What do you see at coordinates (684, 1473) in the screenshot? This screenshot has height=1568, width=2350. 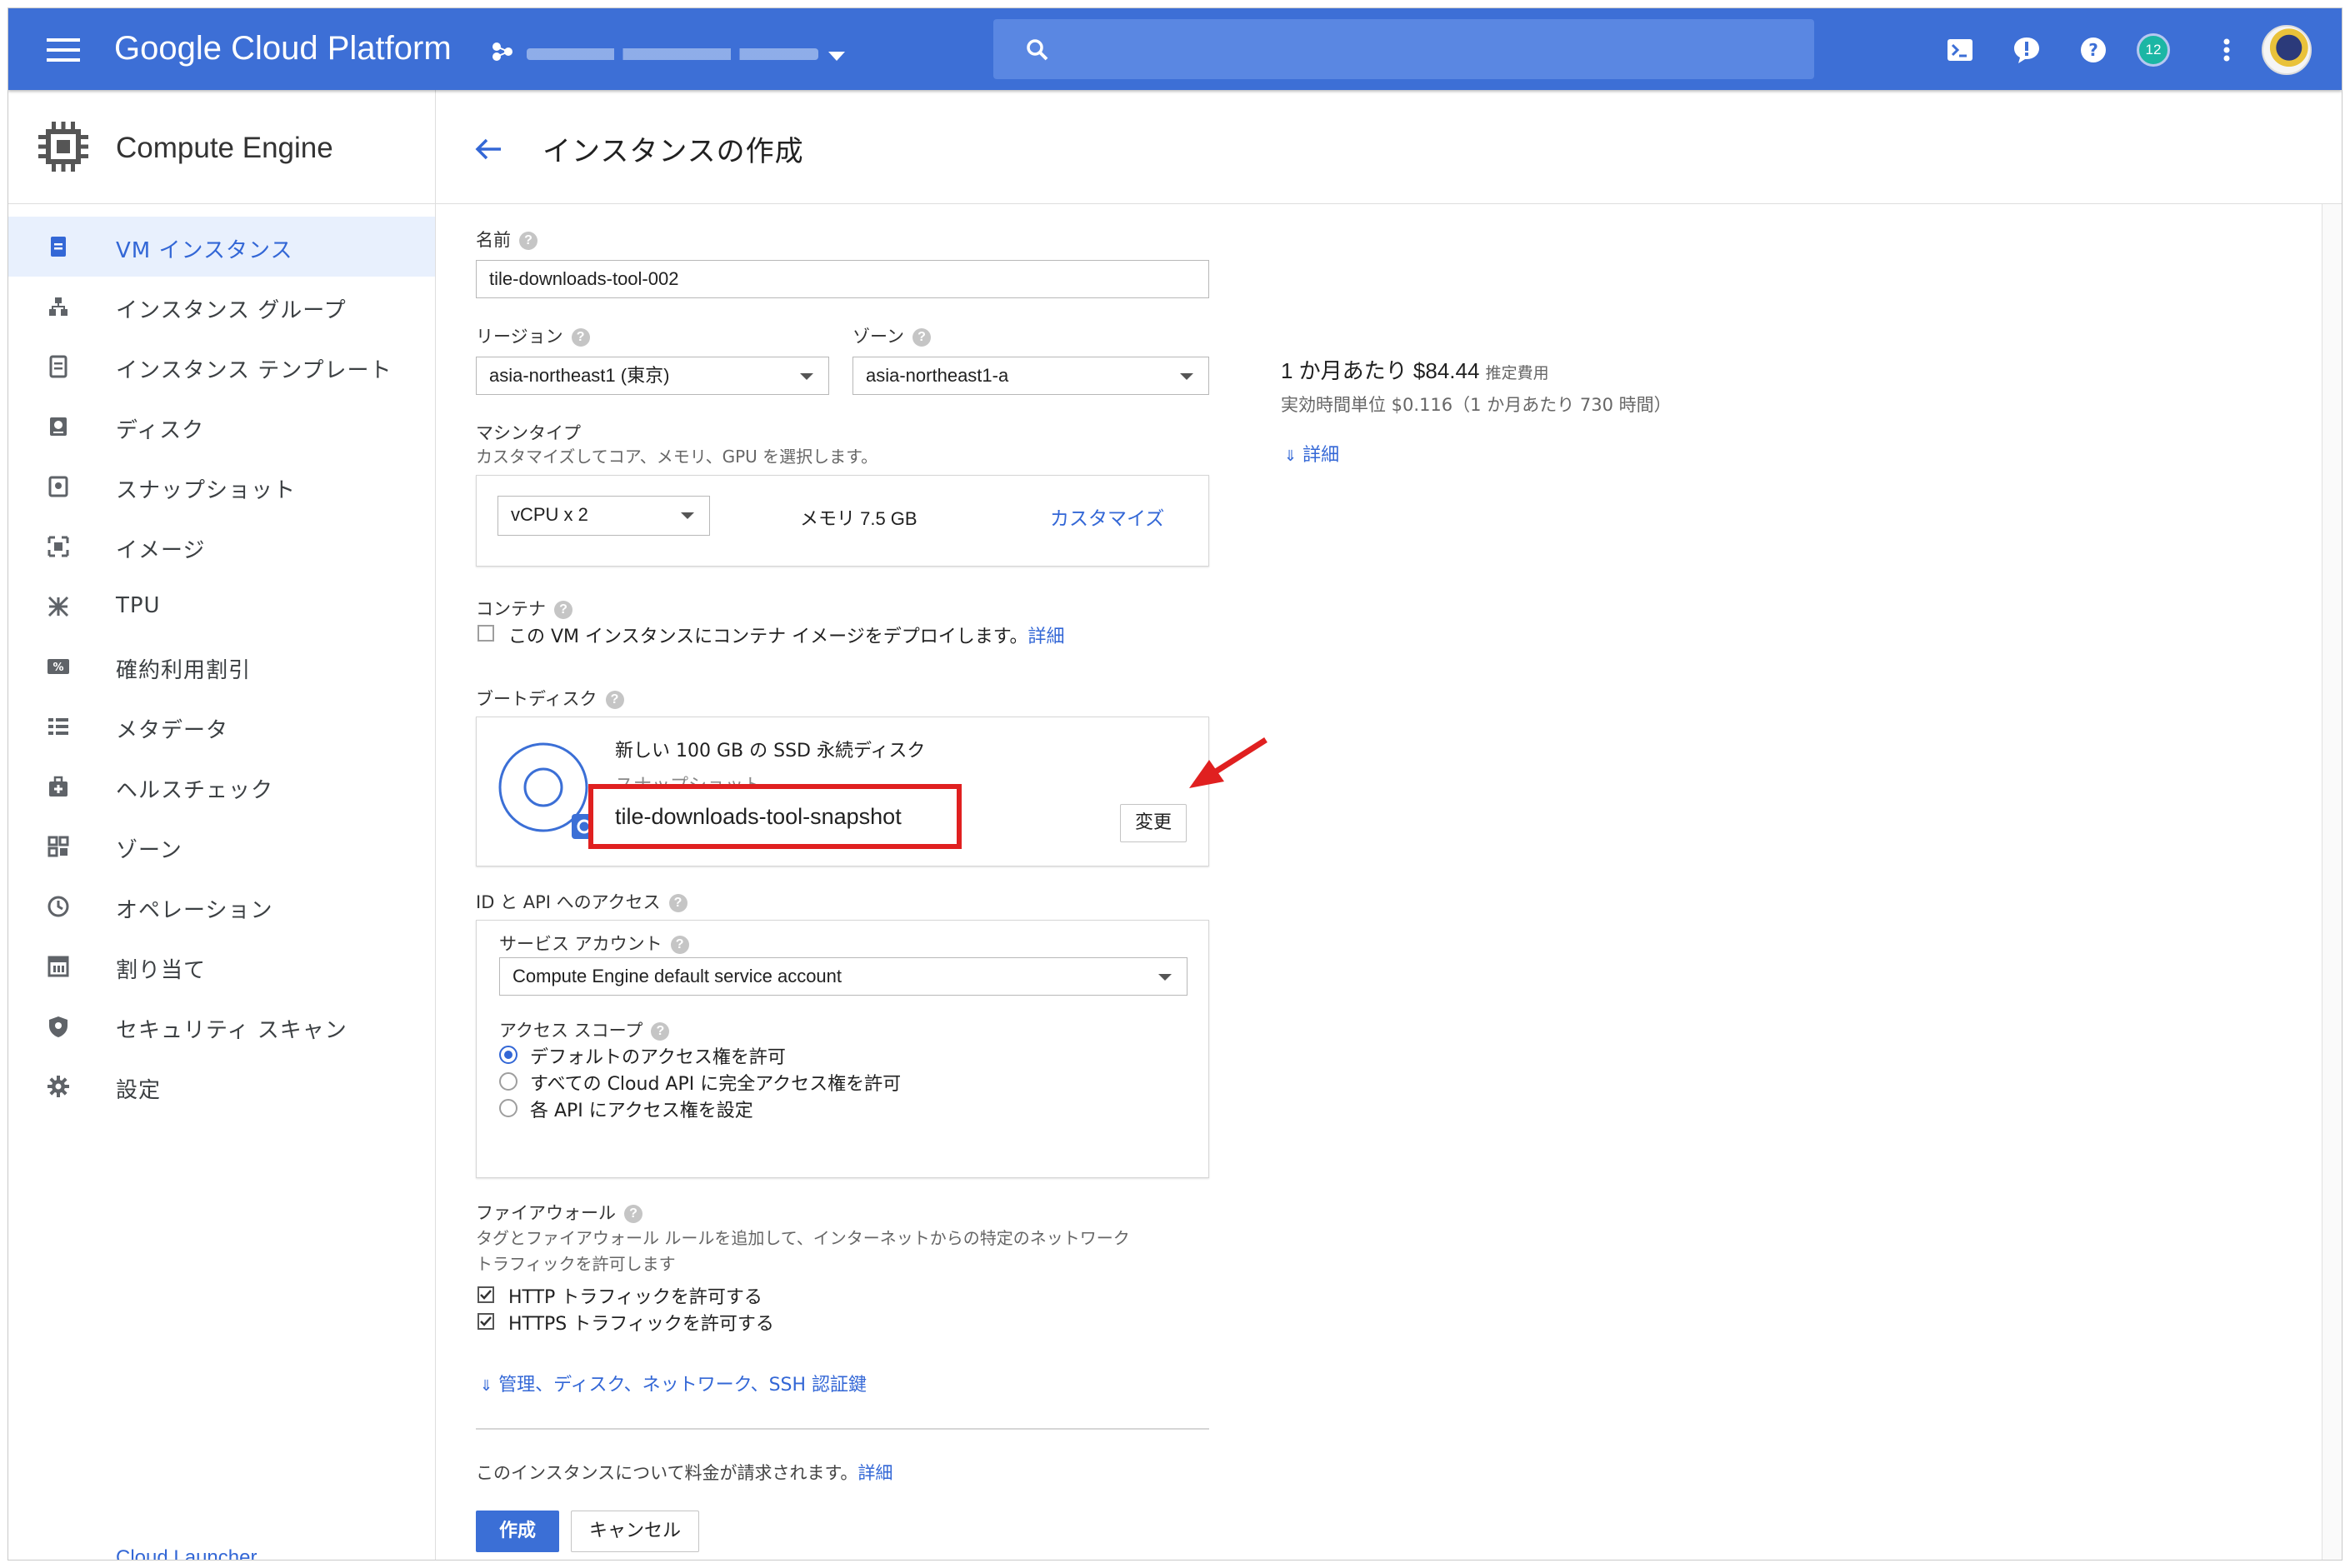 I see `billing-note: このインスタンスについて料金が請求されます。詳細` at bounding box center [684, 1473].